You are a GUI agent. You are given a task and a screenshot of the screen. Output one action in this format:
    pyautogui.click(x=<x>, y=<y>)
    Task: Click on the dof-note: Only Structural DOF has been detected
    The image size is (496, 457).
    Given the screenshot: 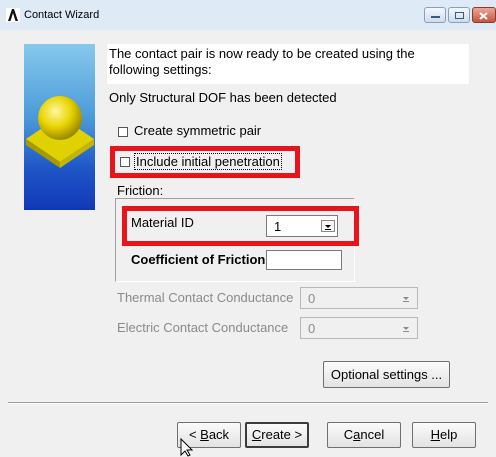 What is the action you would take?
    pyautogui.click(x=223, y=97)
    